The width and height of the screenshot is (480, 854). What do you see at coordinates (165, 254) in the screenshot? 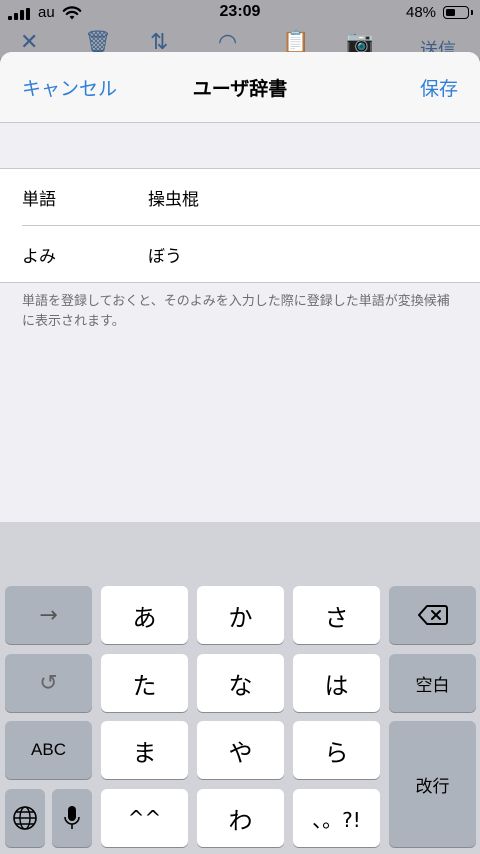
I see `reading-field: ぼう` at bounding box center [165, 254].